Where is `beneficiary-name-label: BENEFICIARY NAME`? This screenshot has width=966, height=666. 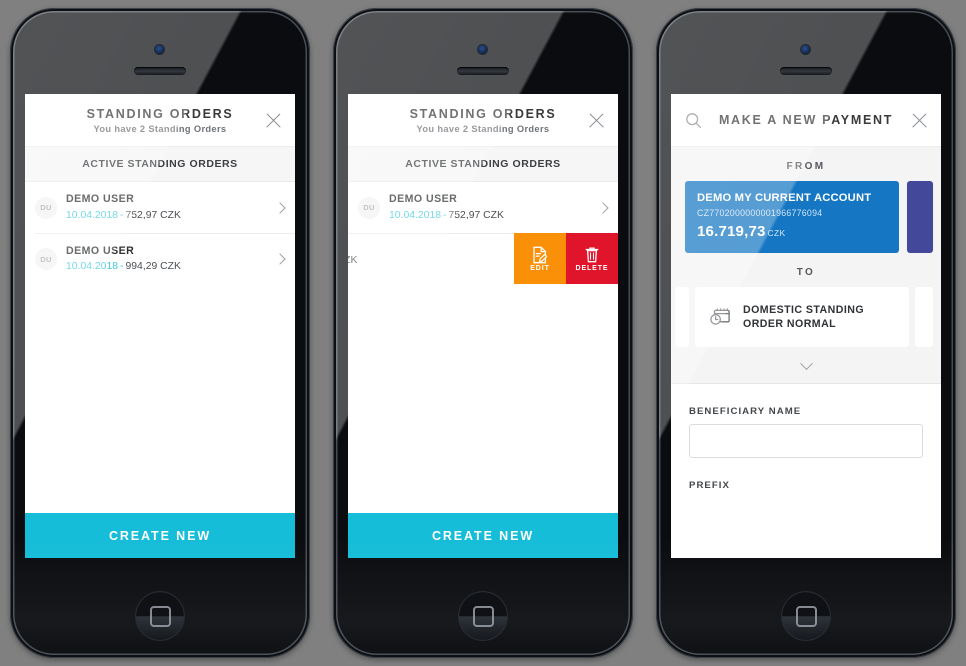 beneficiary-name-label: BENEFICIARY NAME is located at coordinates (745, 412).